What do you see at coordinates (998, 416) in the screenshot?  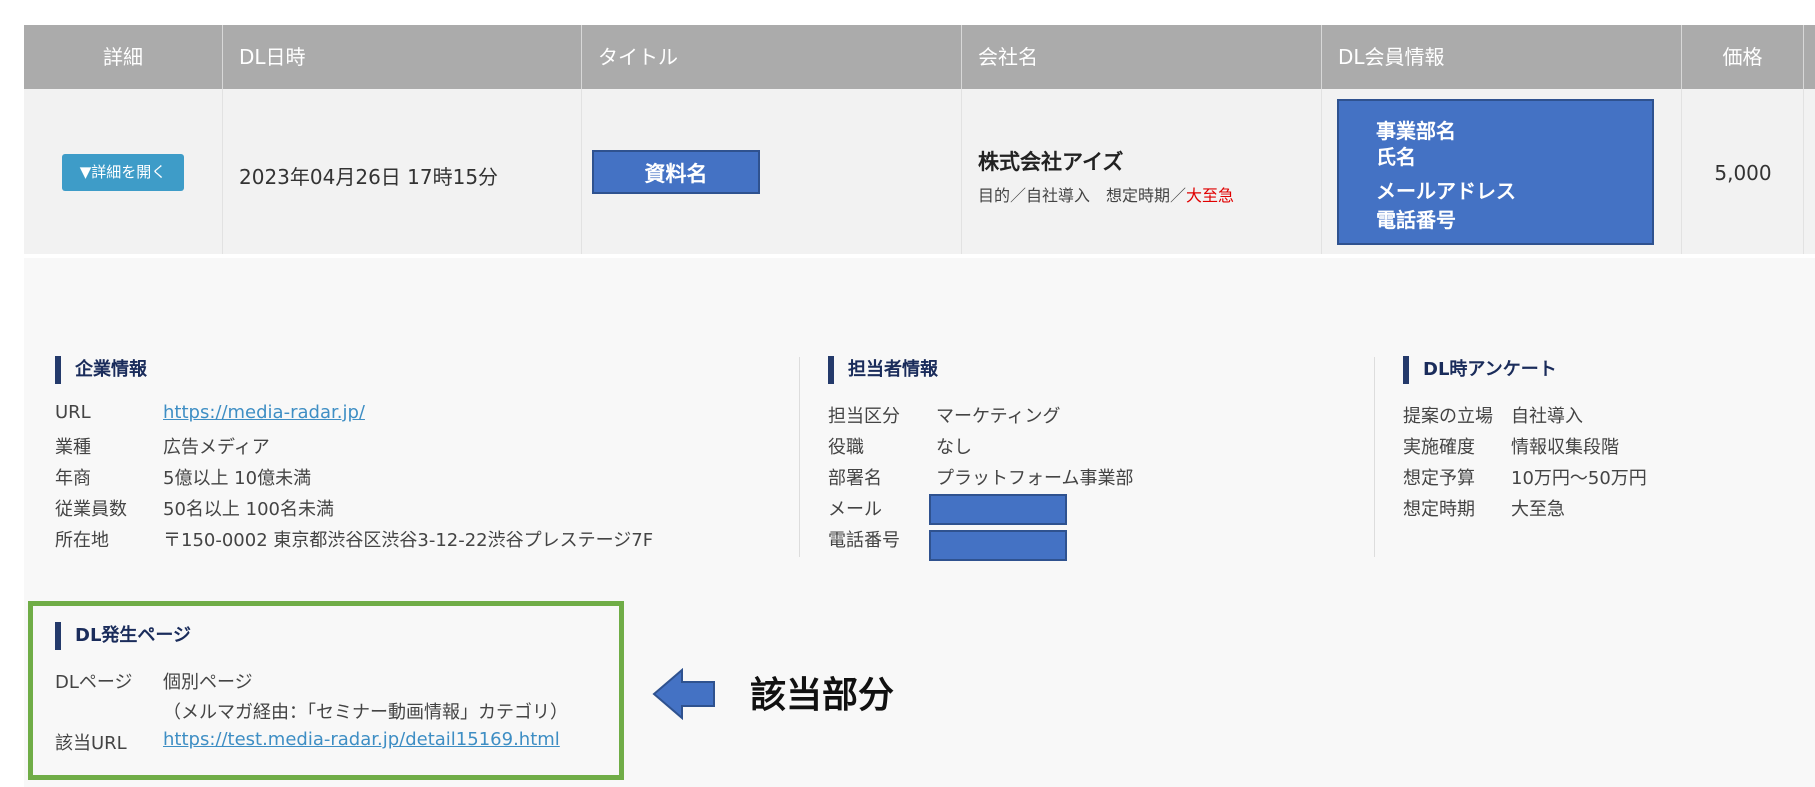 I see `role-category-value: マーケティング` at bounding box center [998, 416].